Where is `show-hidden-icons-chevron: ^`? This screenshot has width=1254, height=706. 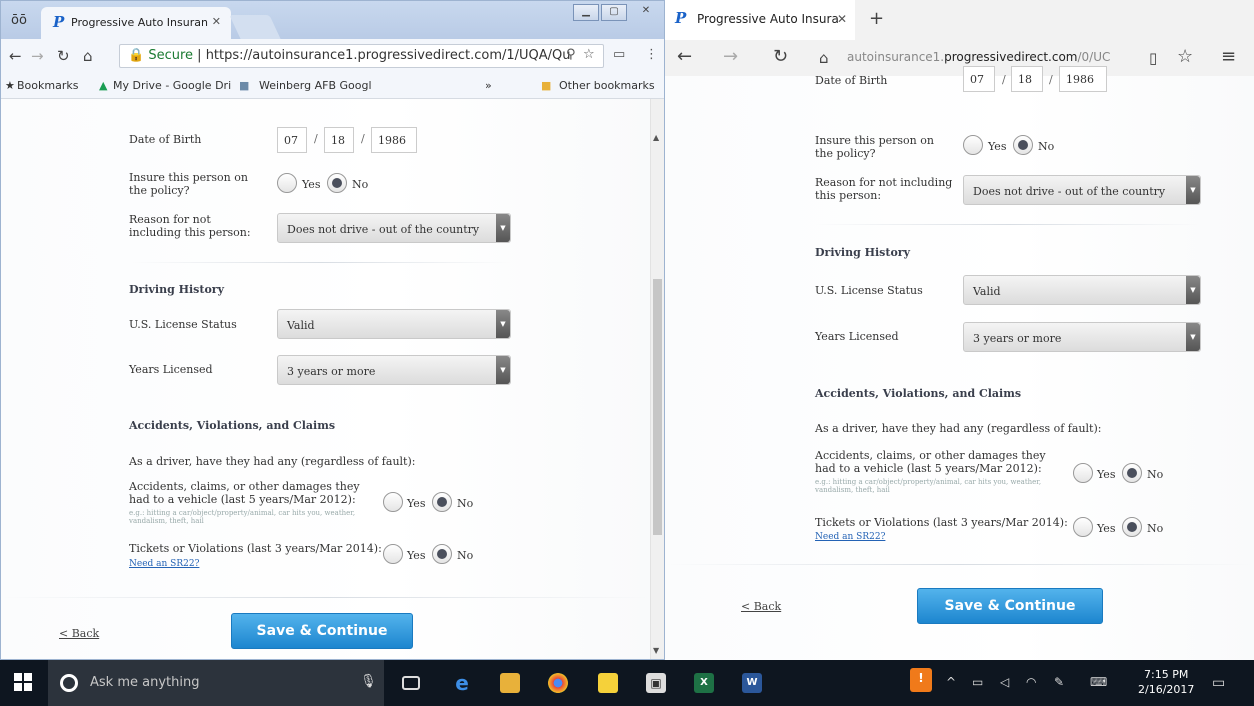 show-hidden-icons-chevron: ^ is located at coordinates (951, 682).